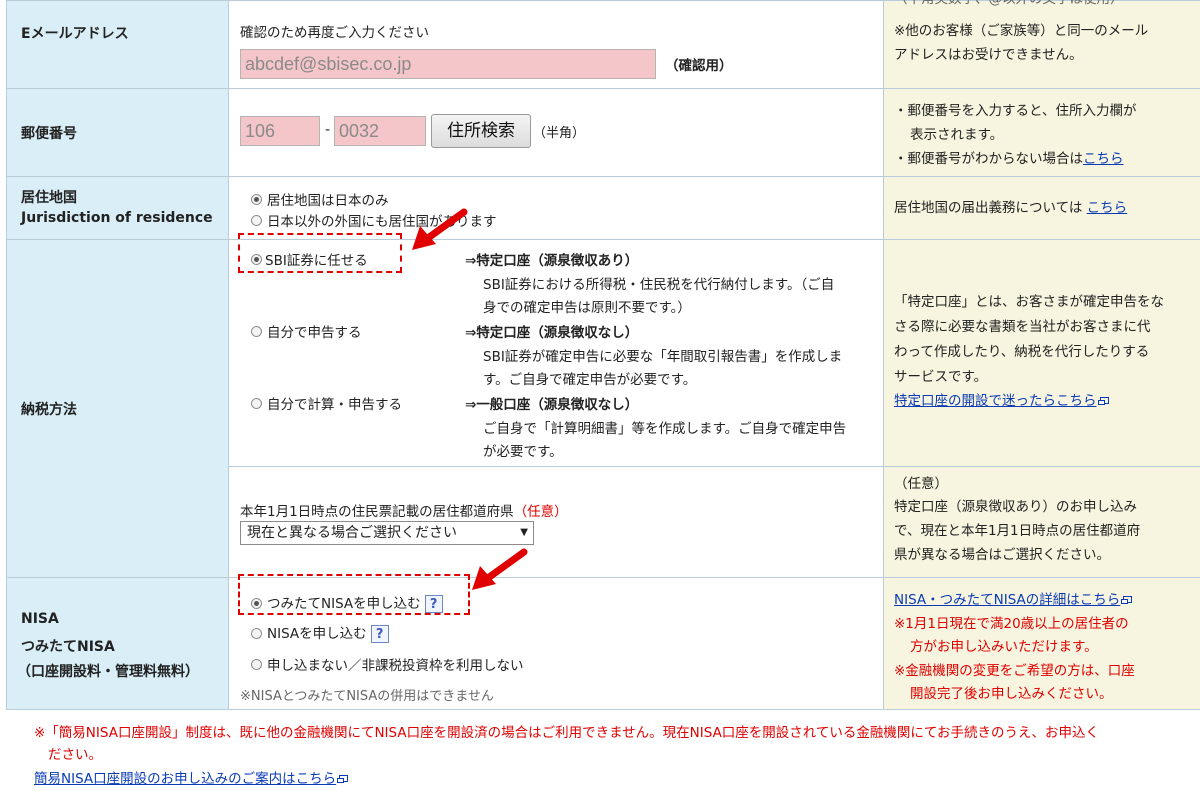 The width and height of the screenshot is (1200, 802). What do you see at coordinates (380, 131) in the screenshot?
I see `postal-code-second-input: 0032` at bounding box center [380, 131].